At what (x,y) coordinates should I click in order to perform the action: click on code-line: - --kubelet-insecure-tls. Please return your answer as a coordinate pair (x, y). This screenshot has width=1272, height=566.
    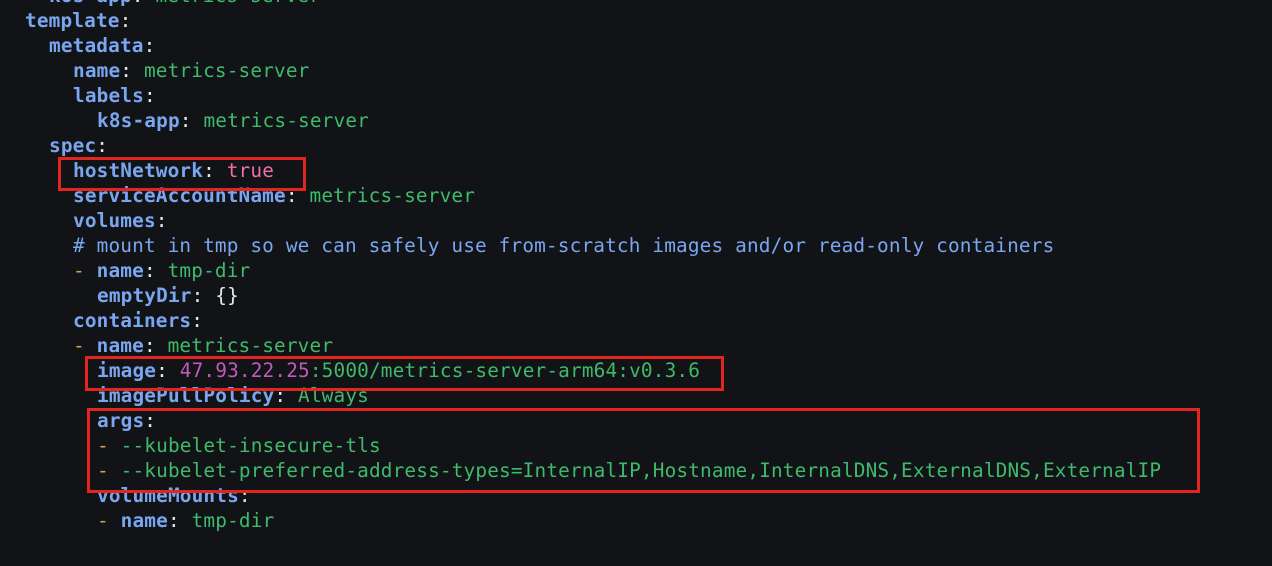
    Looking at the image, I should click on (239, 445).